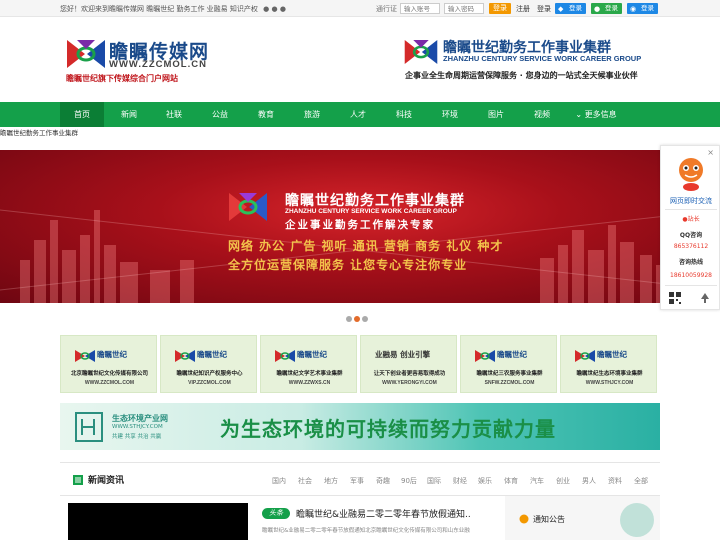 Image resolution: width=720 pixels, height=540 pixels. What do you see at coordinates (357, 481) in the screenshot?
I see `news-tab: 军事` at bounding box center [357, 481].